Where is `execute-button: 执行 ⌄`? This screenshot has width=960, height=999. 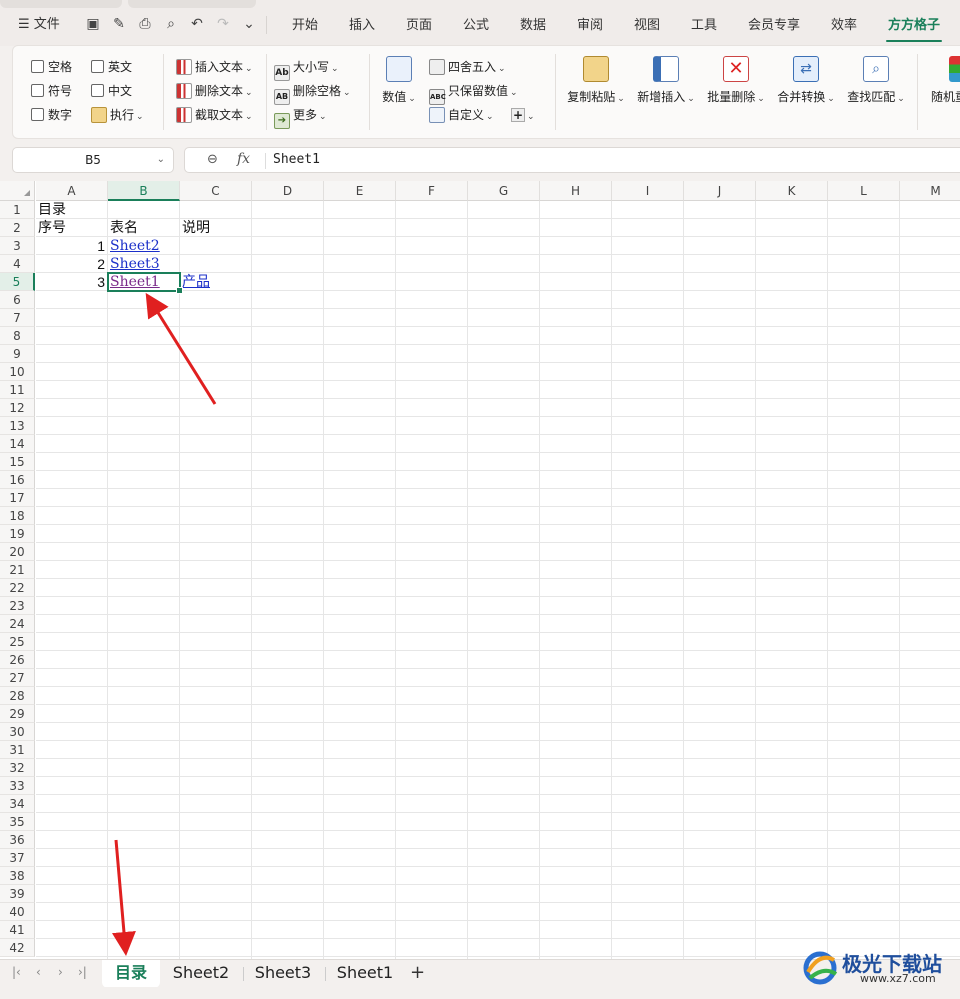
execute-button: 执行 ⌄ is located at coordinates (117, 115).